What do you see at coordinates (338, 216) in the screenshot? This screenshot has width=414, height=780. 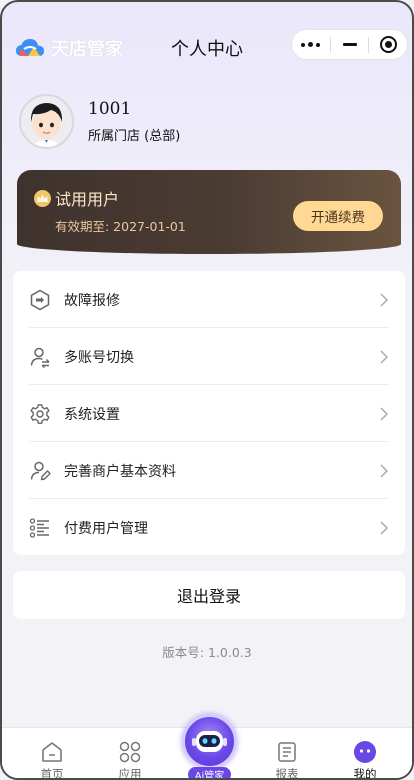 I see `renew-button: 开通续费` at bounding box center [338, 216].